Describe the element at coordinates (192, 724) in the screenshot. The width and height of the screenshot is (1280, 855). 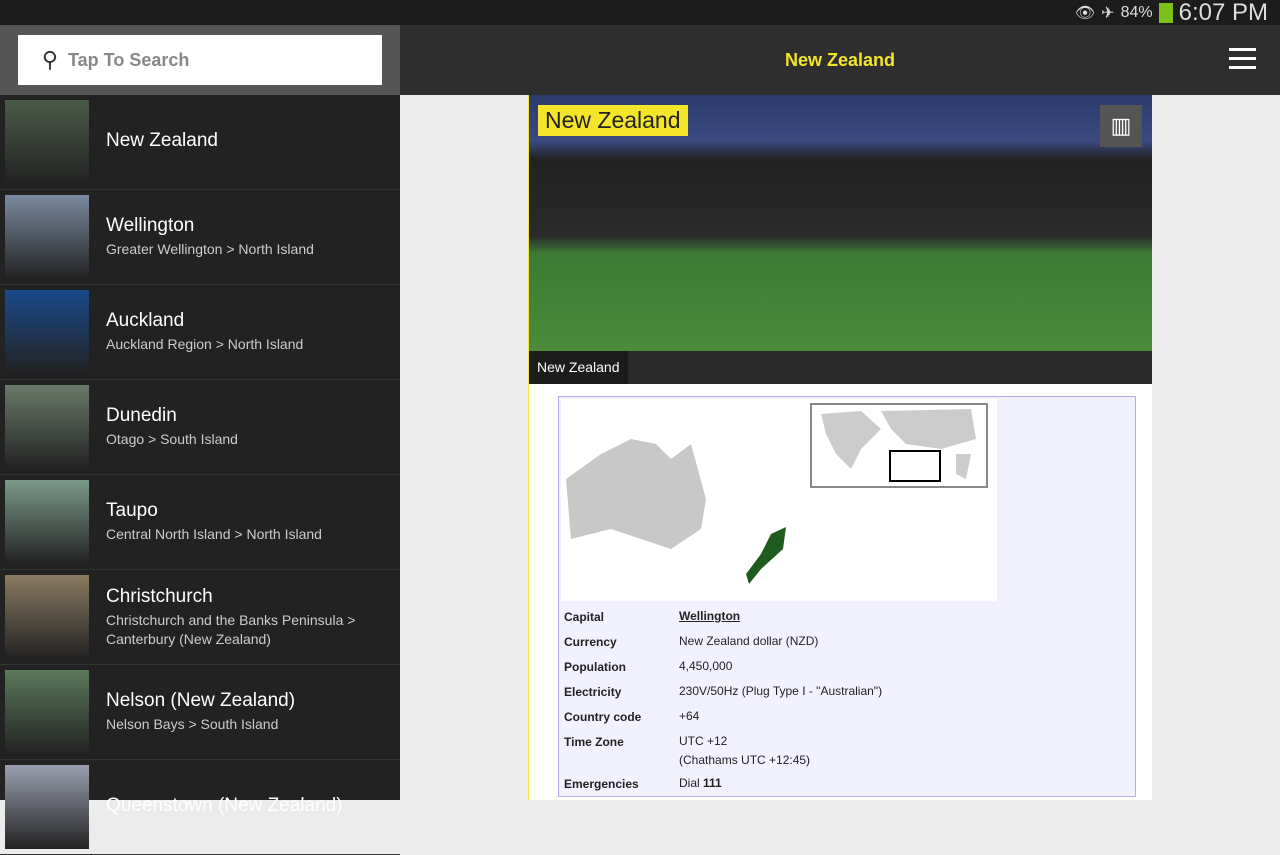
I see `list-item-subtitle: Nelson Bays > South Island` at that location.